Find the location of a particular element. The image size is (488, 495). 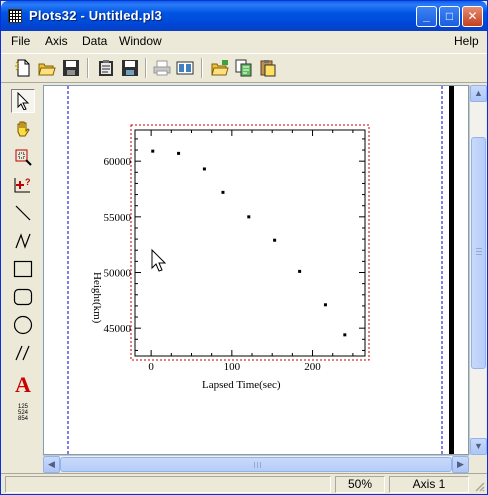

close-button: ✕ is located at coordinates (472, 16).